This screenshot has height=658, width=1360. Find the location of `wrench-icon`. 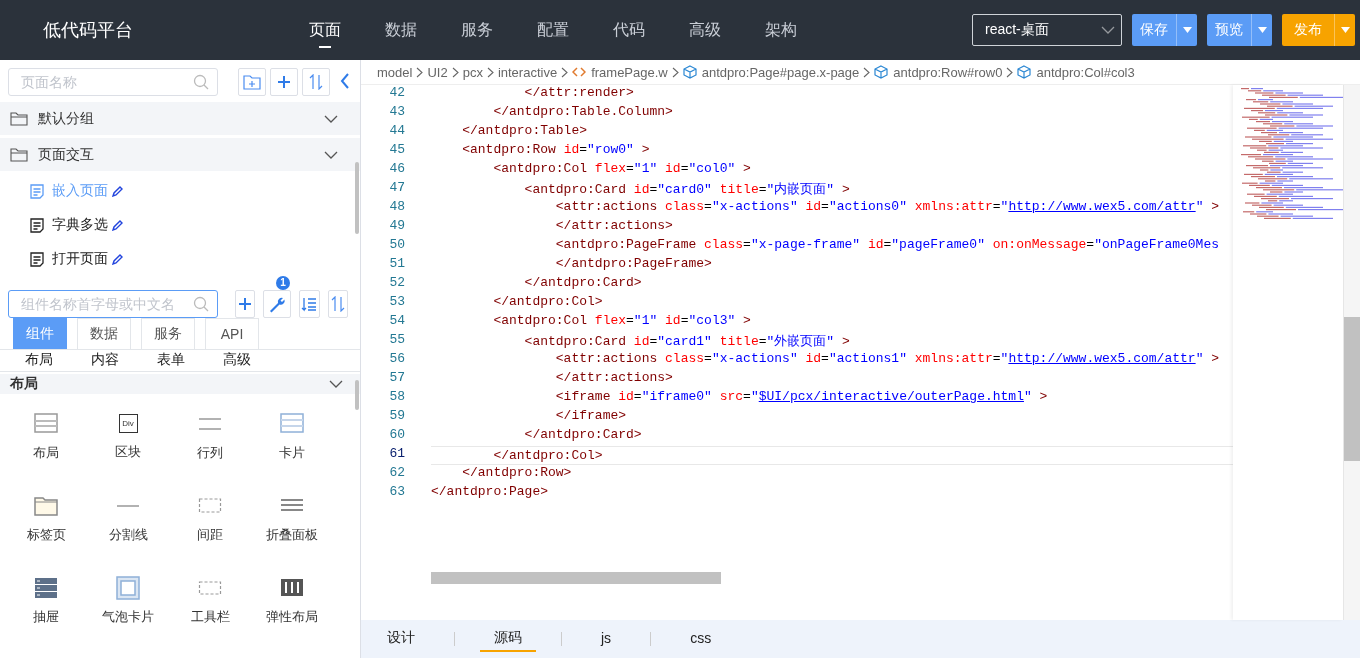

wrench-icon is located at coordinates (277, 304).